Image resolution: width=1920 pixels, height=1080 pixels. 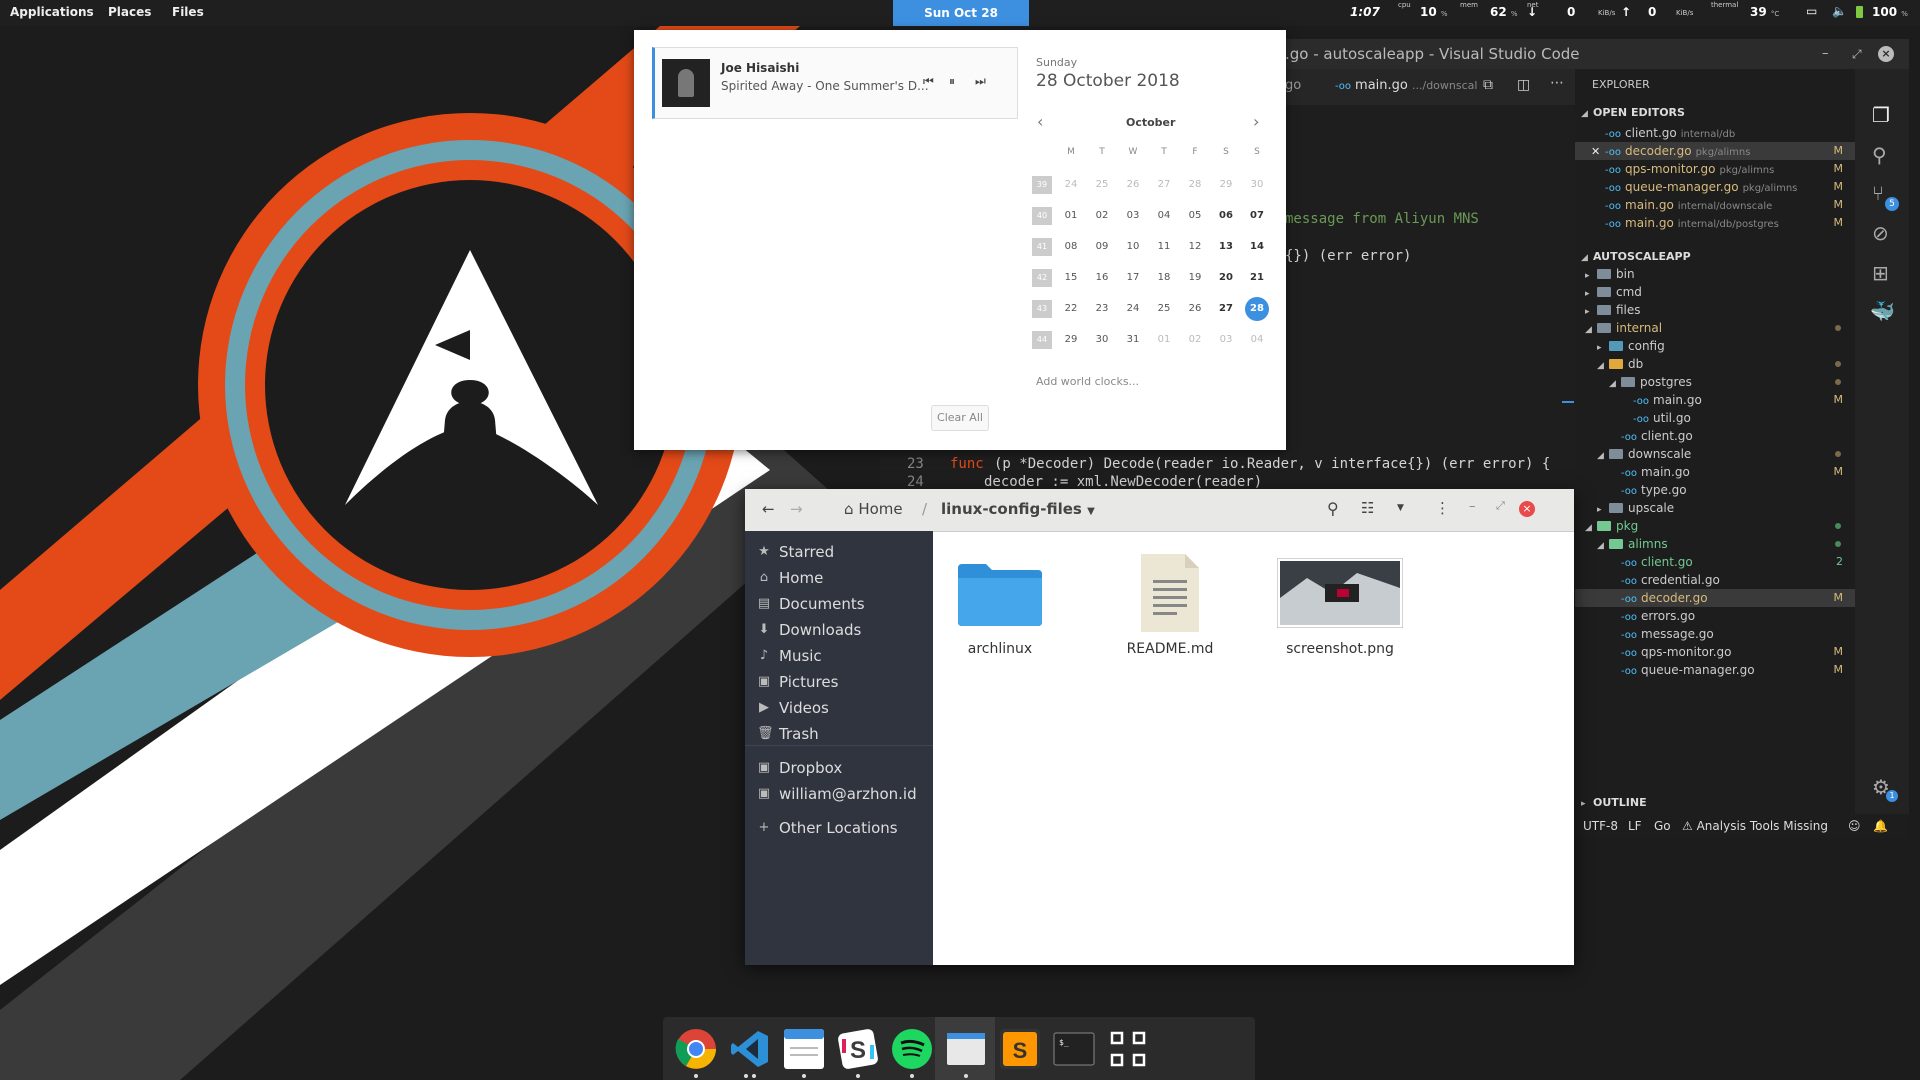 I want to click on app-grid-icon, so click(x=1128, y=1049).